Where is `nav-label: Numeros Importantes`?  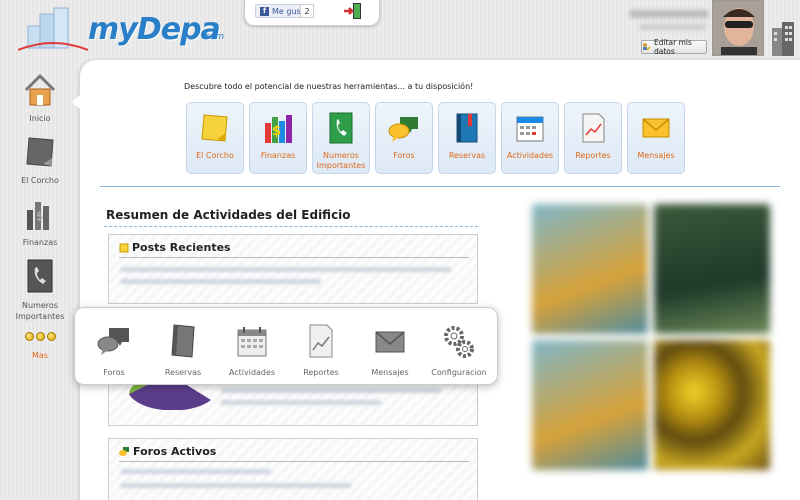 nav-label: Numeros Importantes is located at coordinates (40, 311).